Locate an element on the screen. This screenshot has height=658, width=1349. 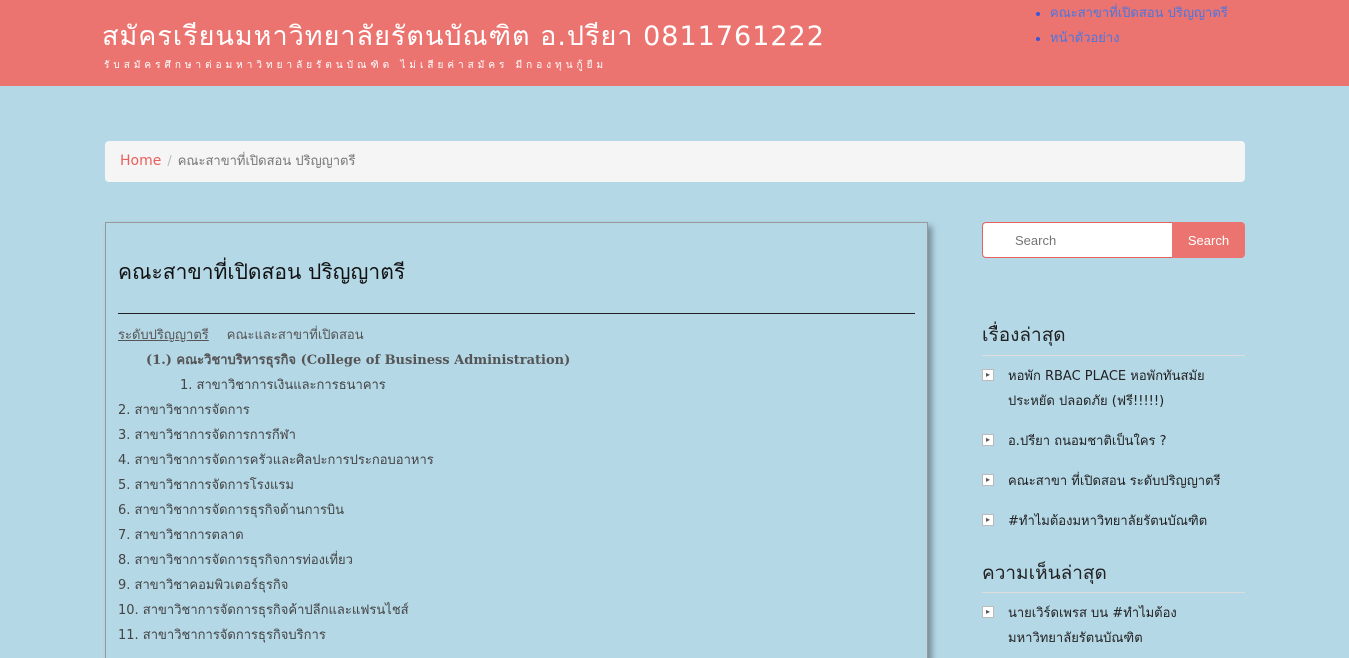
level-heading: คณะและสาขาที่เปิดสอน is located at coordinates (295, 335).